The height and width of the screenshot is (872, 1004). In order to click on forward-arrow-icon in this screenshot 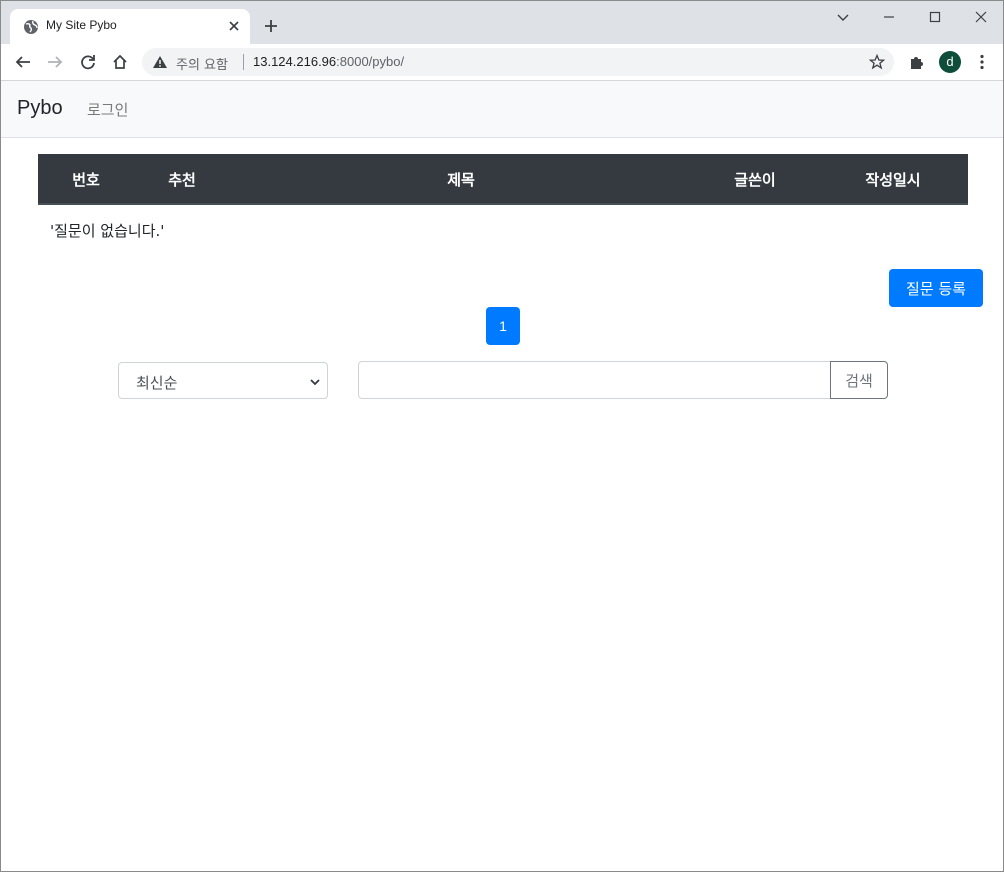, I will do `click(55, 62)`.